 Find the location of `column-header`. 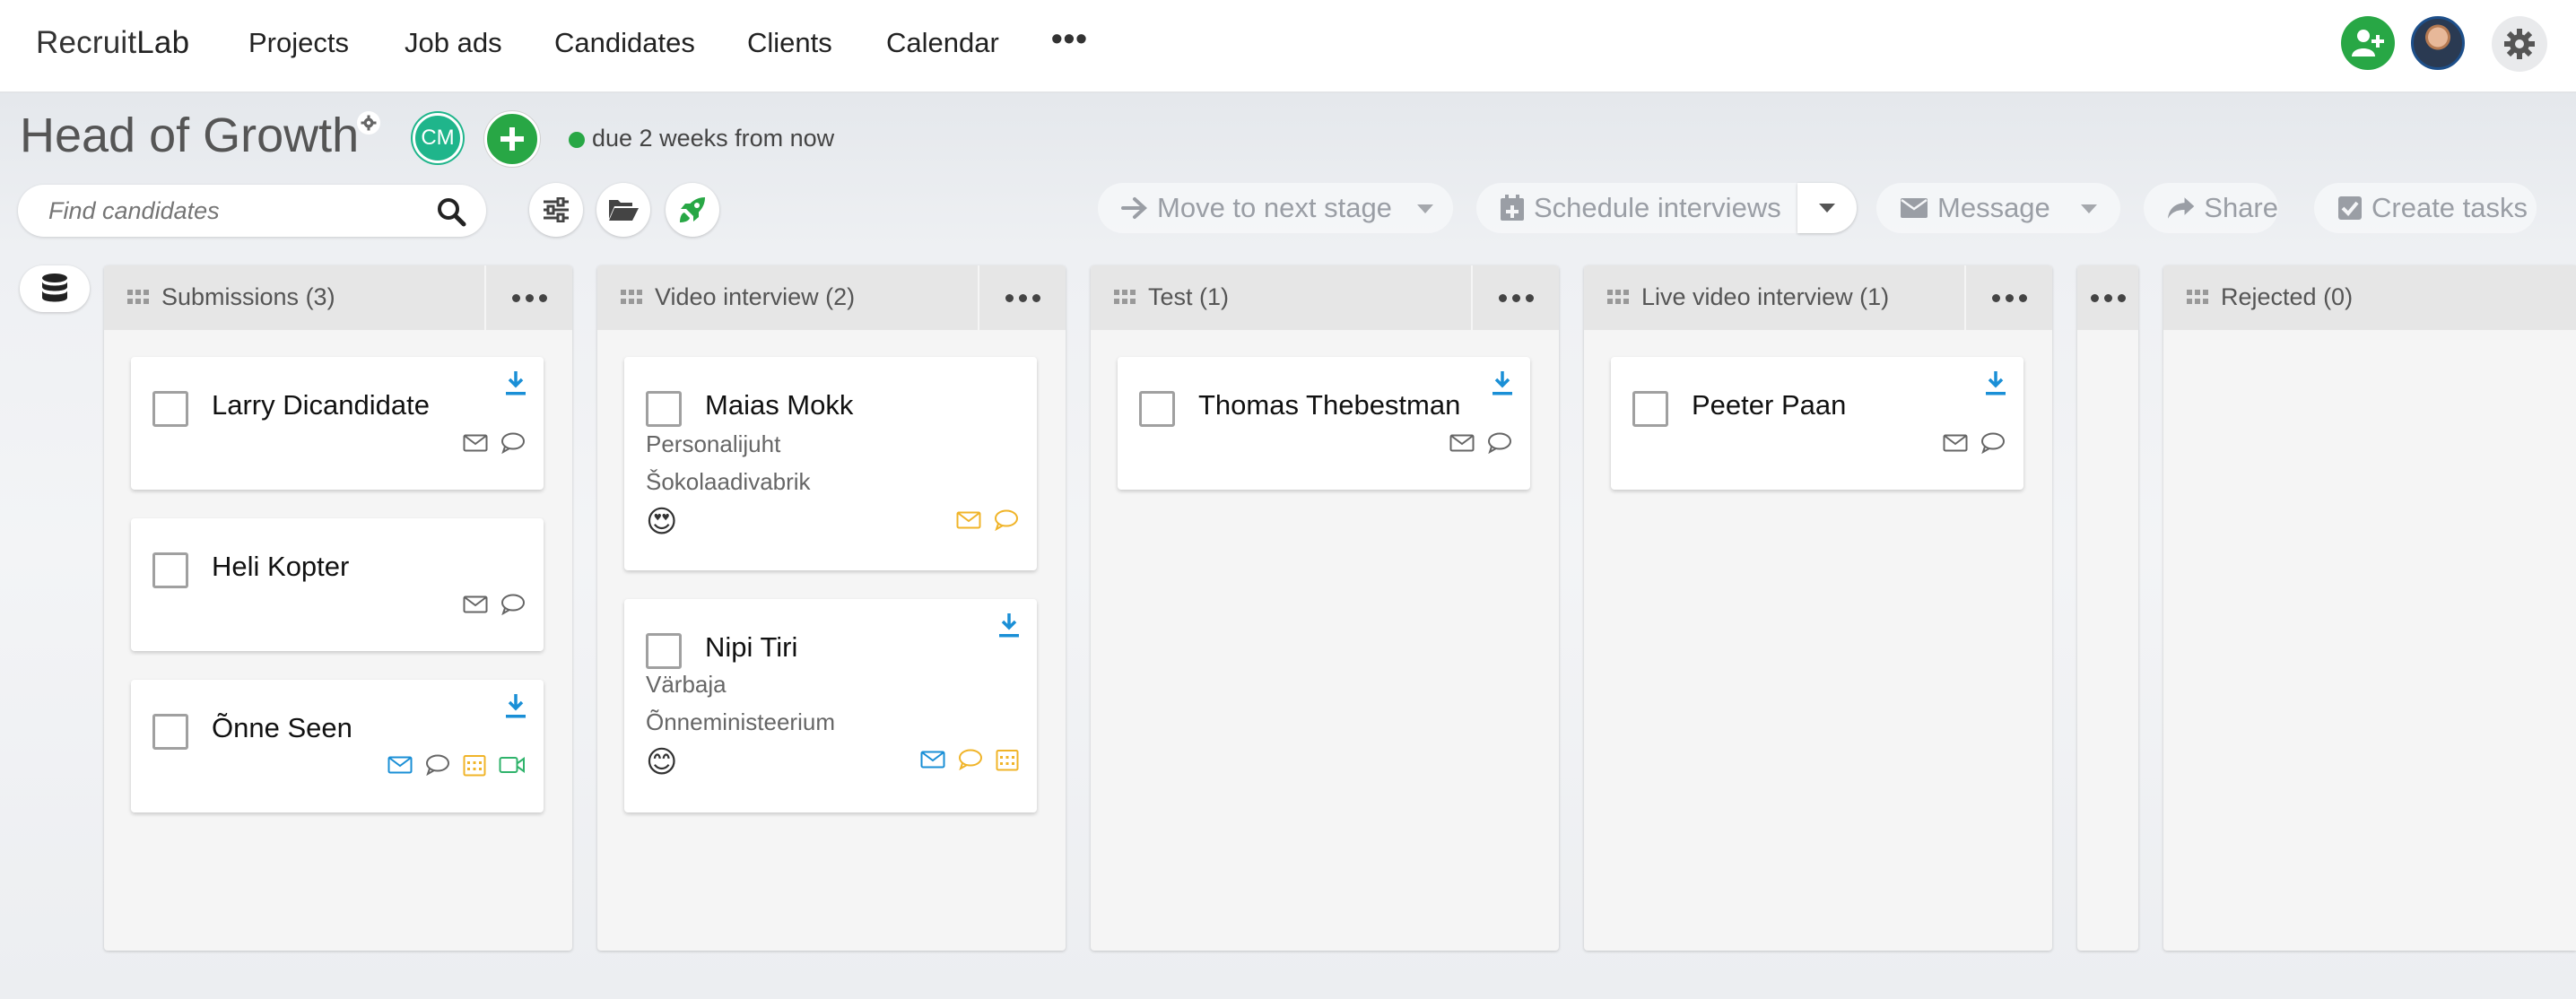

column-header is located at coordinates (2107, 297).